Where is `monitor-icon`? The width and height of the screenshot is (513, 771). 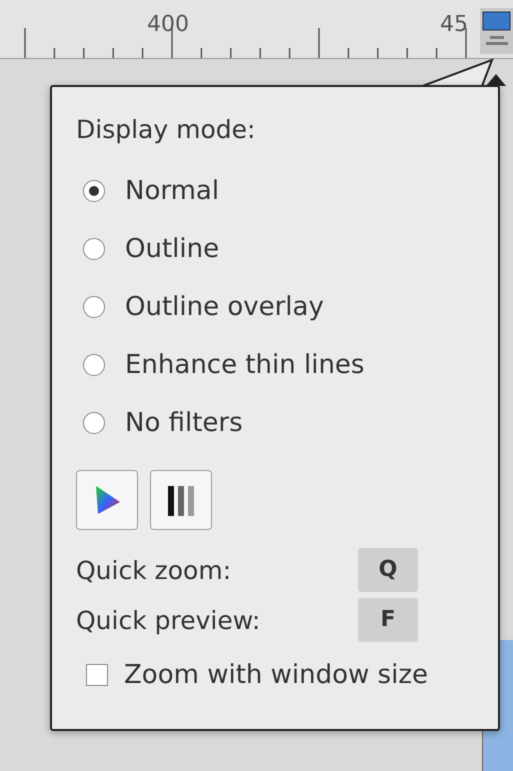
monitor-icon is located at coordinates (496, 31).